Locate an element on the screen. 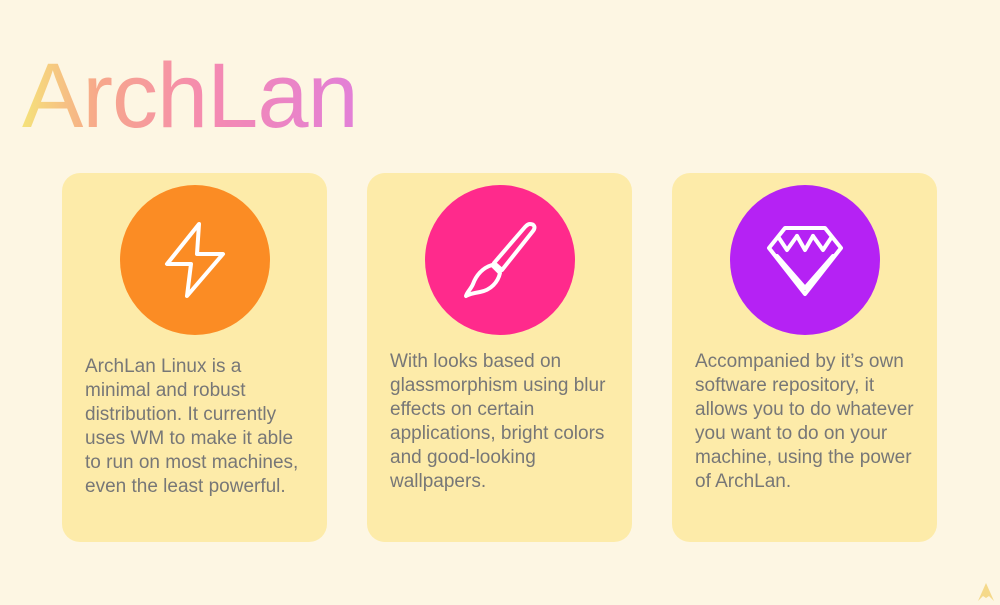  gem-icon is located at coordinates (805, 261).